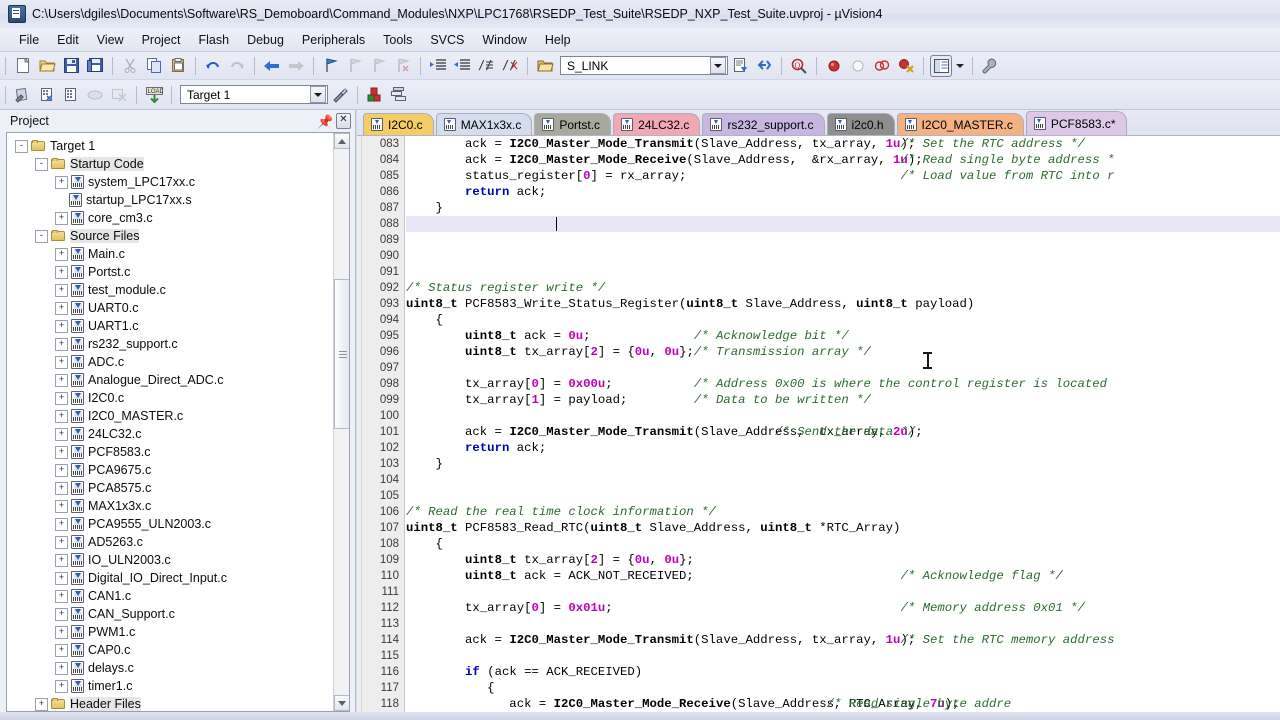 This screenshot has width=1280, height=720. What do you see at coordinates (558, 40) in the screenshot?
I see `menu-item-help: Help` at bounding box center [558, 40].